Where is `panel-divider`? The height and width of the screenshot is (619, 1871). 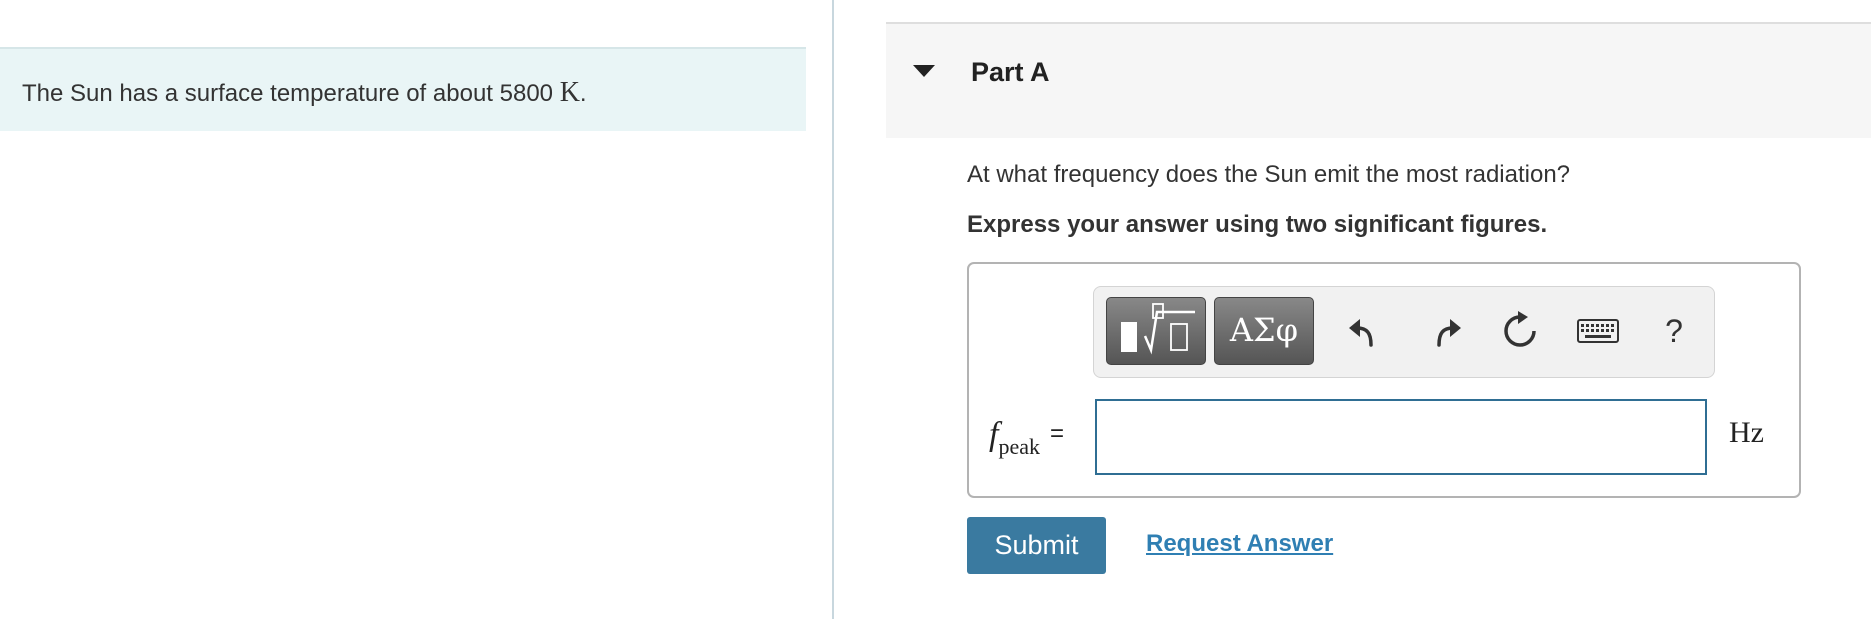 panel-divider is located at coordinates (833, 309).